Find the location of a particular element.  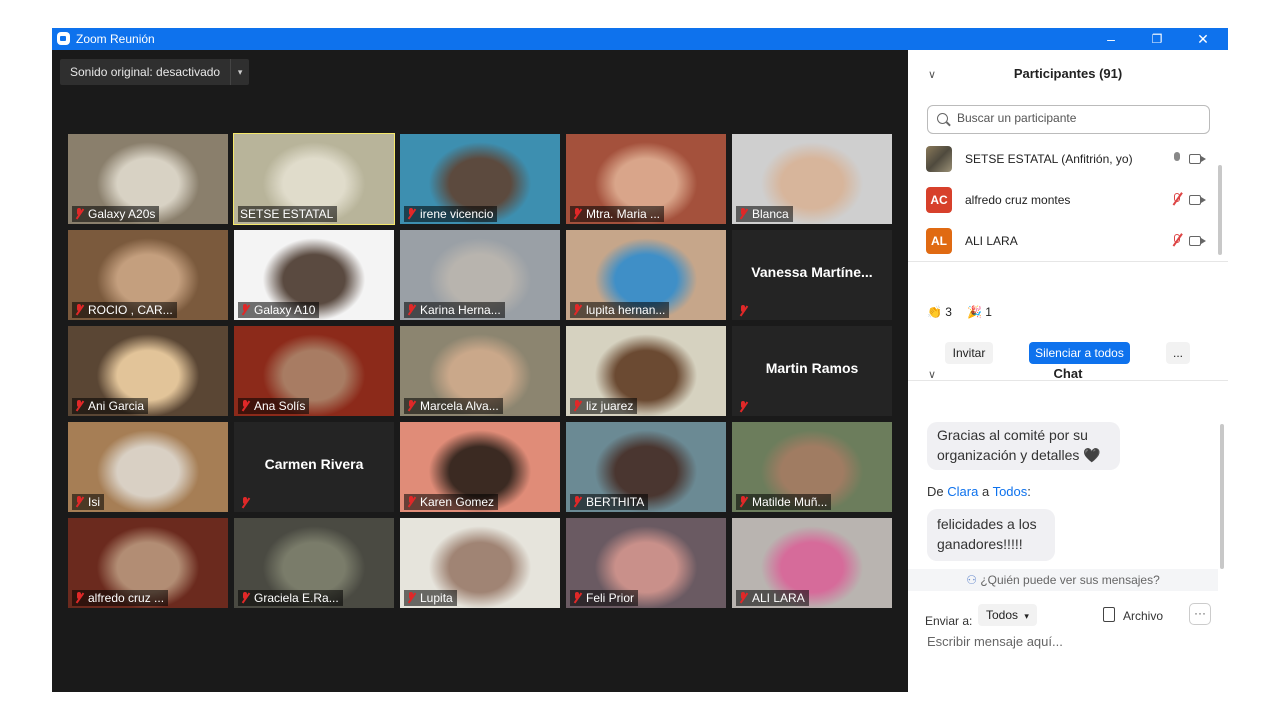

chat-message-input is located at coordinates (1072, 641).